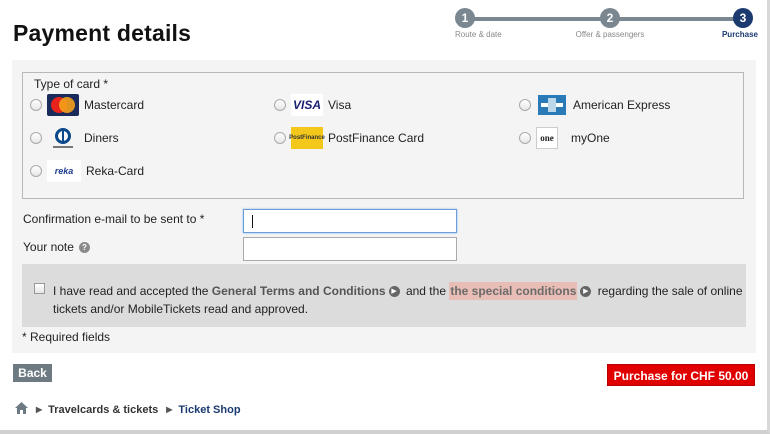 The image size is (770, 434). Describe the element at coordinates (350, 249) in the screenshot. I see `note-input` at that location.